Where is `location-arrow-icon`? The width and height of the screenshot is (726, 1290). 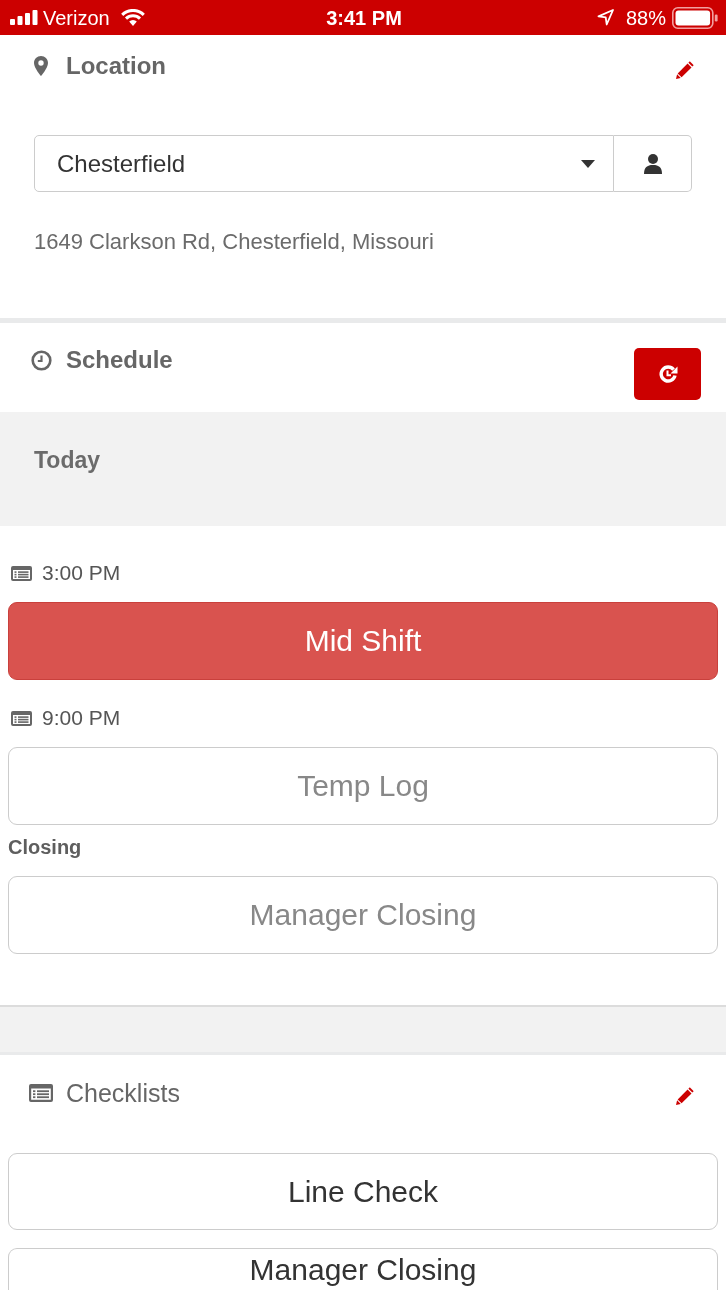 location-arrow-icon is located at coordinates (605, 17).